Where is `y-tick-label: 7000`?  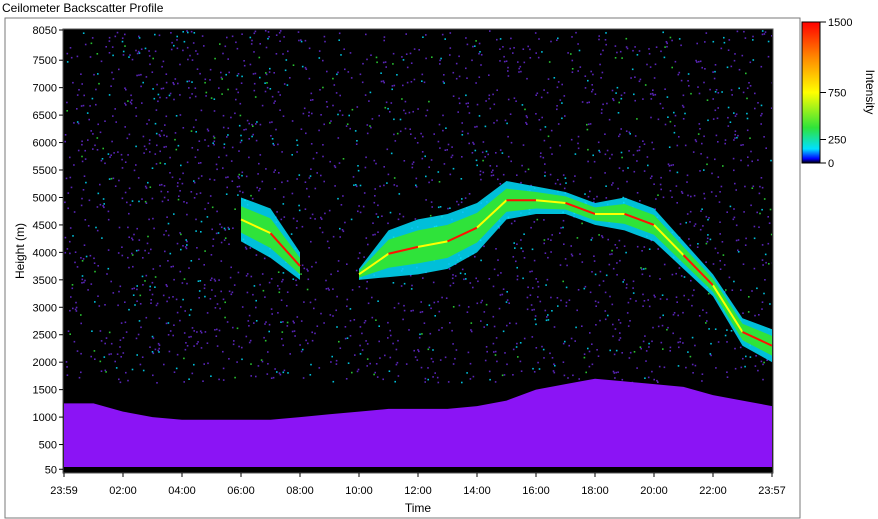 y-tick-label: 7000 is located at coordinates (45, 89).